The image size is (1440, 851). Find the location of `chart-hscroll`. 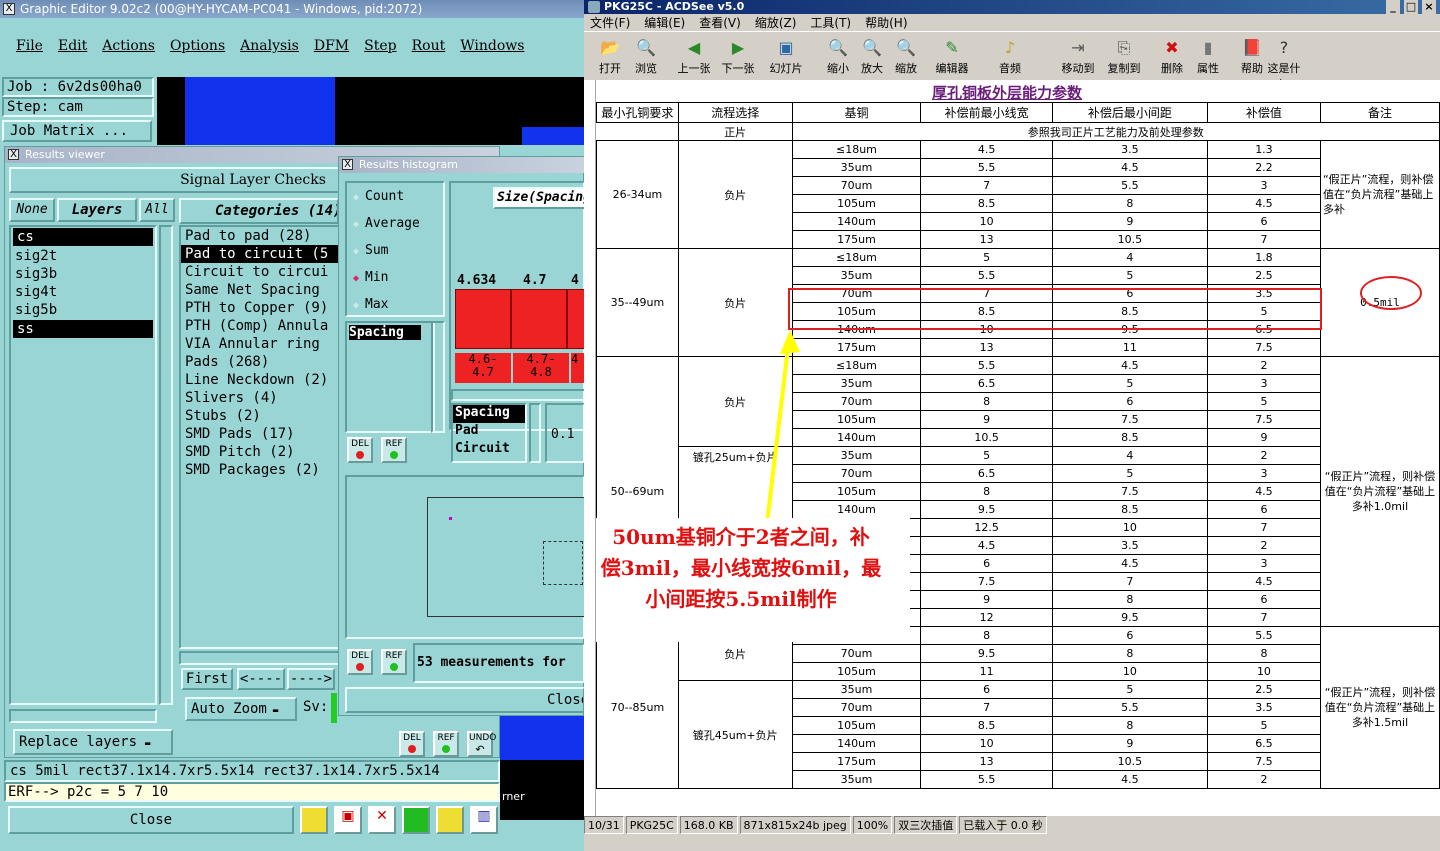

chart-hscroll is located at coordinates (519, 395).